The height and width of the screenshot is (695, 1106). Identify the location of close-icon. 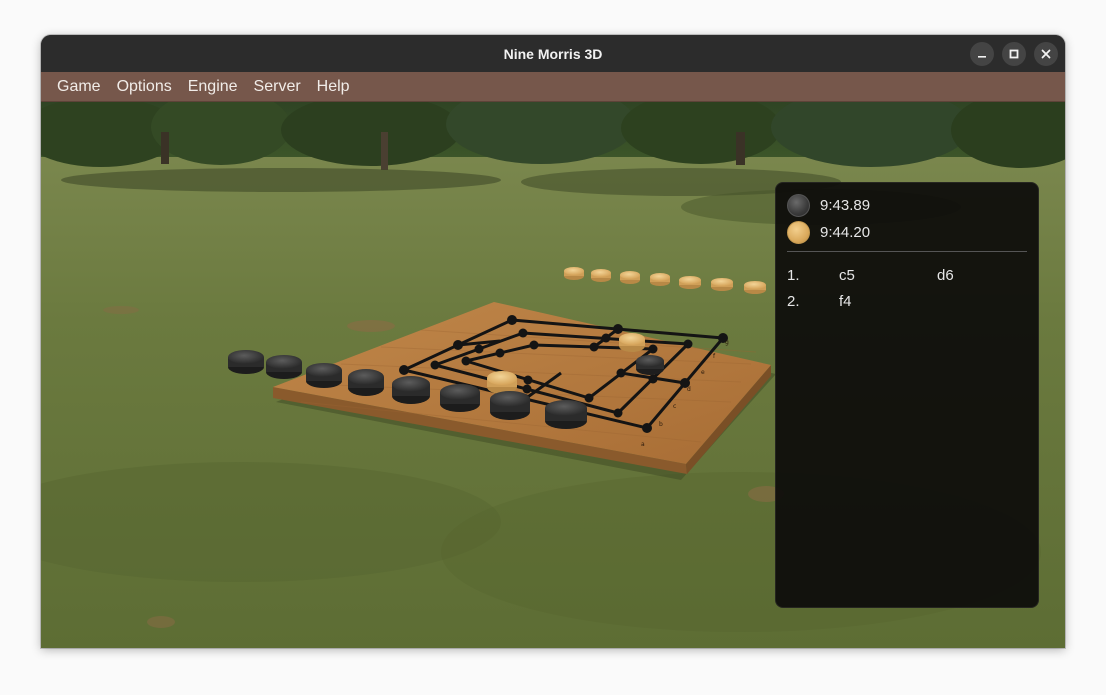
(1046, 54).